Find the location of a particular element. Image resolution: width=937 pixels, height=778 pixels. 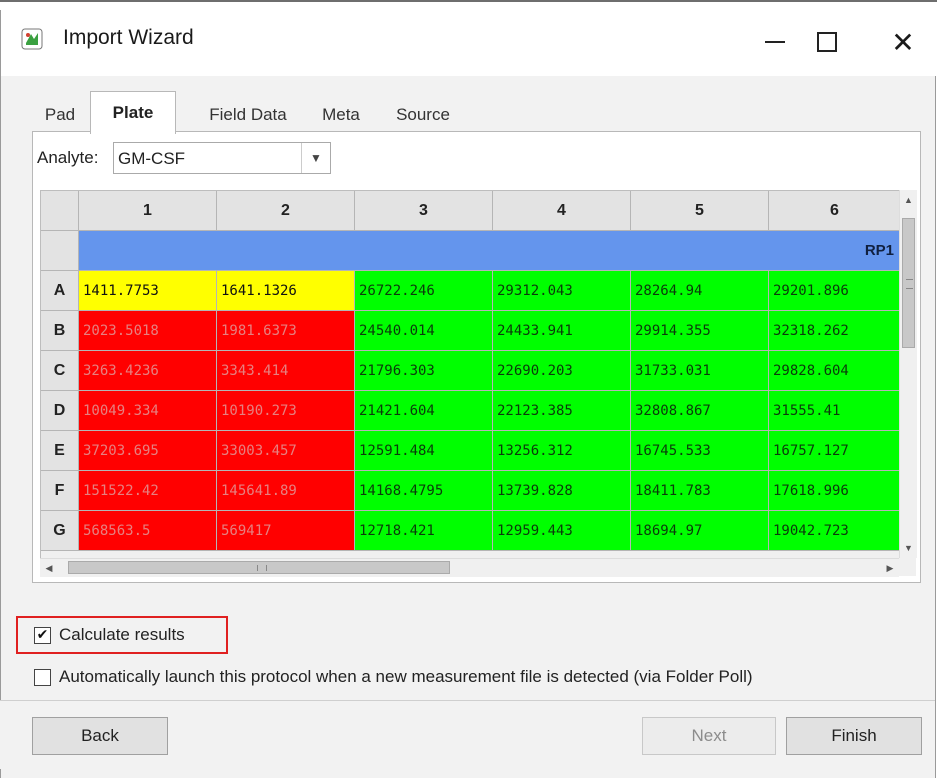

grid-cell: 3343.414 is located at coordinates (286, 371).